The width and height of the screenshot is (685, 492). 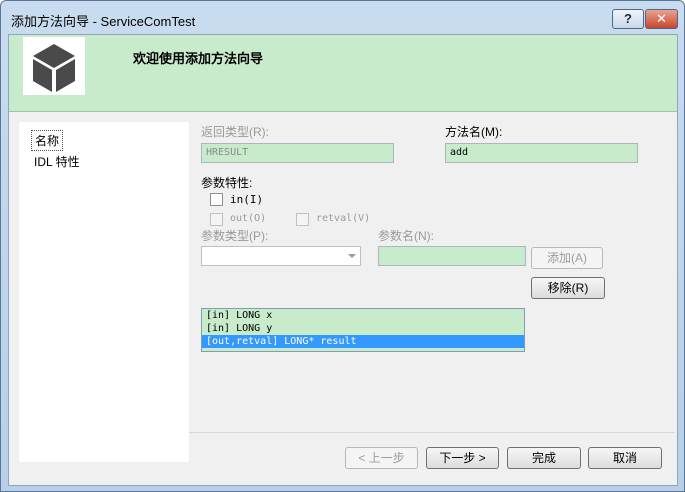 I want to click on remove-param-button: 移除(R), so click(x=568, y=288).